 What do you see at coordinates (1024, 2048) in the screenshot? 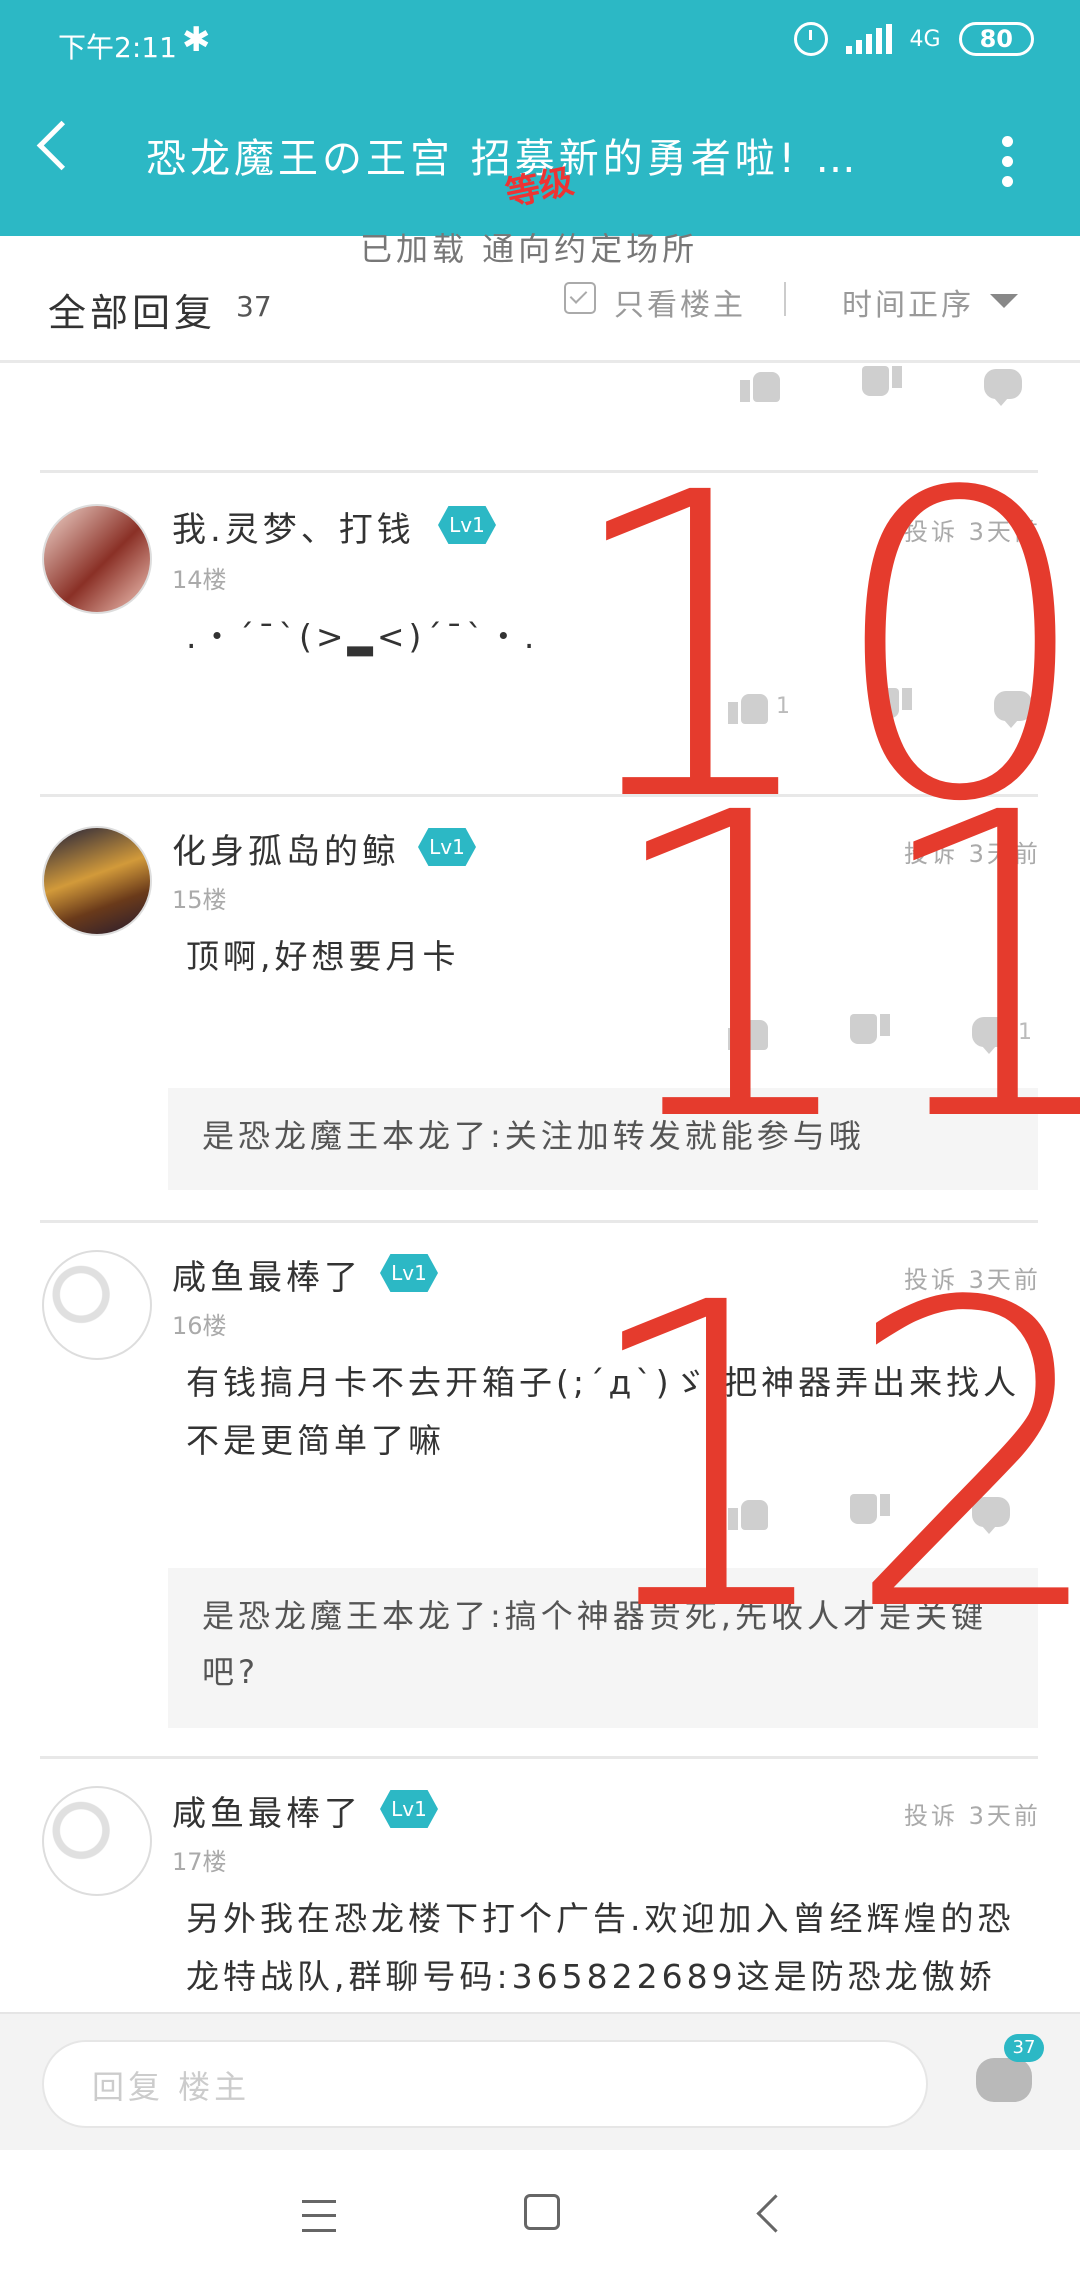
I see `comment-count-badge: 37` at bounding box center [1024, 2048].